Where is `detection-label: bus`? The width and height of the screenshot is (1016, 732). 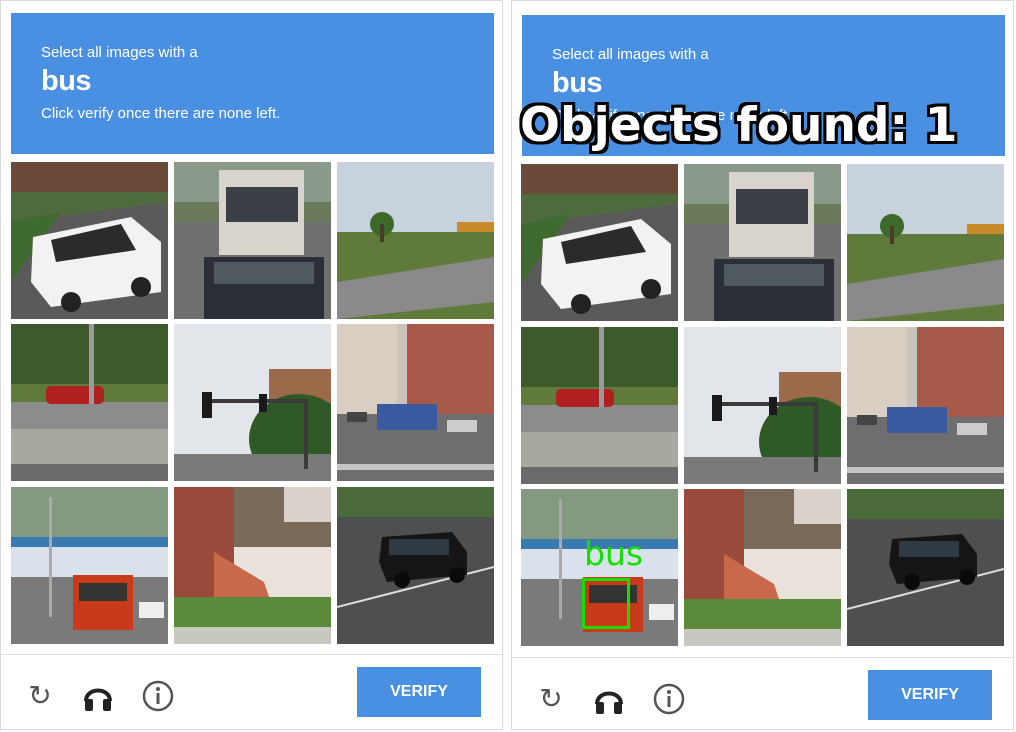 detection-label: bus is located at coordinates (614, 553).